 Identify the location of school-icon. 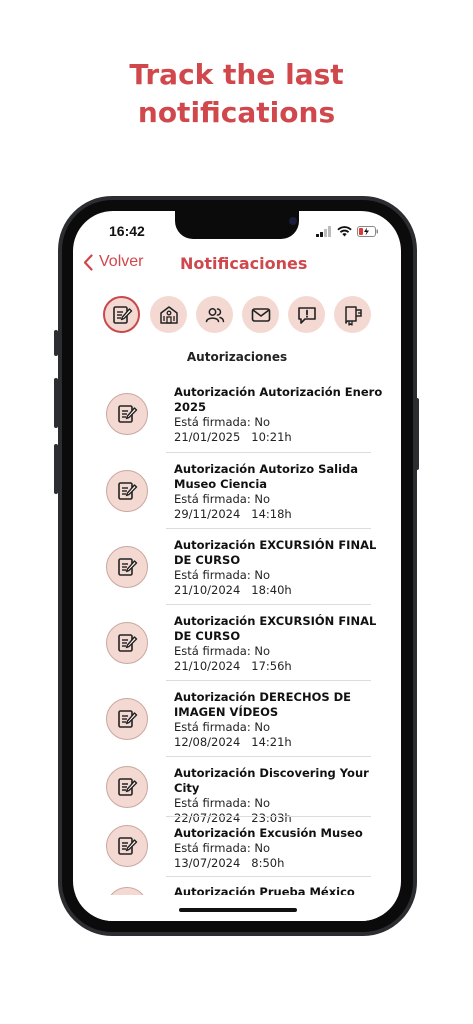
(168, 314).